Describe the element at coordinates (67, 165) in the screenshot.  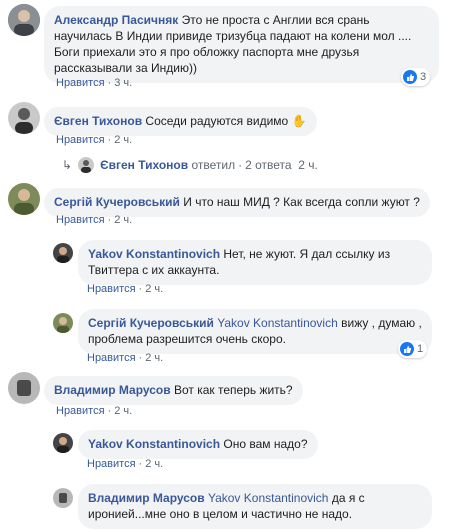
I see `reply-arrow-icon: ↳` at that location.